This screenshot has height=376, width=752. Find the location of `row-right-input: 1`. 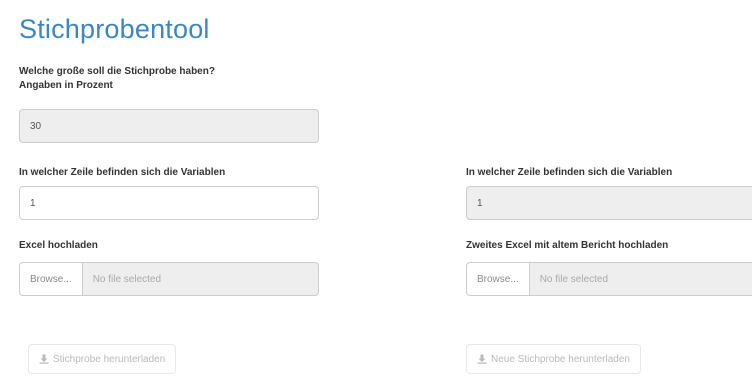

row-right-input: 1 is located at coordinates (609, 203).